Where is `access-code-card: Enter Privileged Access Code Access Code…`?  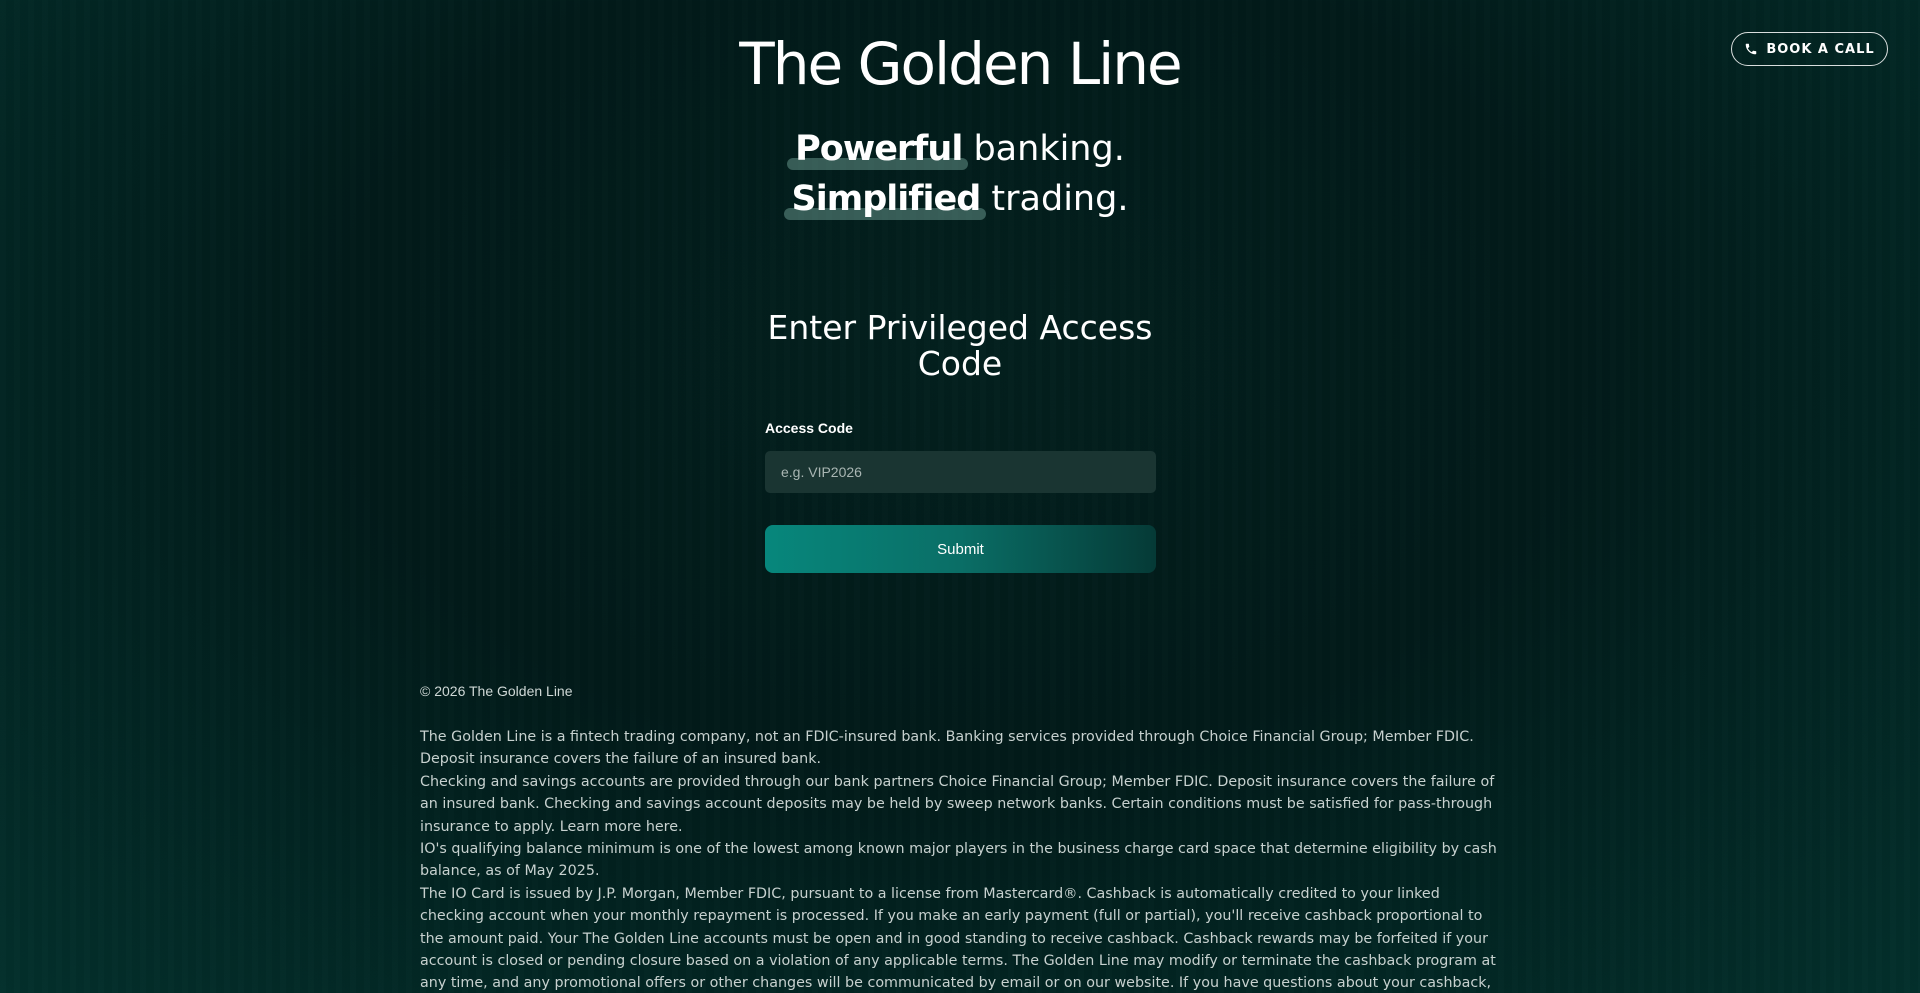
access-code-card: Enter Privileged Access Code Access Code… is located at coordinates (960, 450).